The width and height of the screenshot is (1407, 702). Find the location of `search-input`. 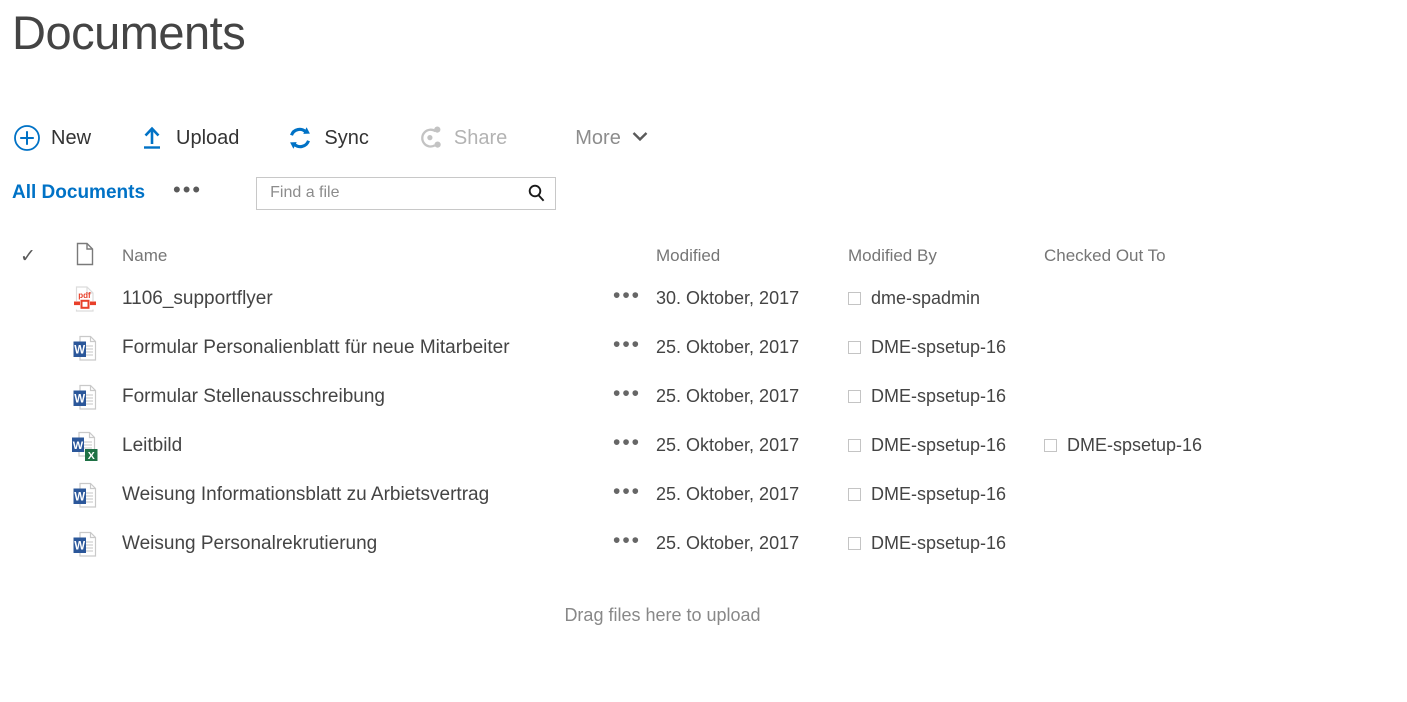

search-input is located at coordinates (397, 193).